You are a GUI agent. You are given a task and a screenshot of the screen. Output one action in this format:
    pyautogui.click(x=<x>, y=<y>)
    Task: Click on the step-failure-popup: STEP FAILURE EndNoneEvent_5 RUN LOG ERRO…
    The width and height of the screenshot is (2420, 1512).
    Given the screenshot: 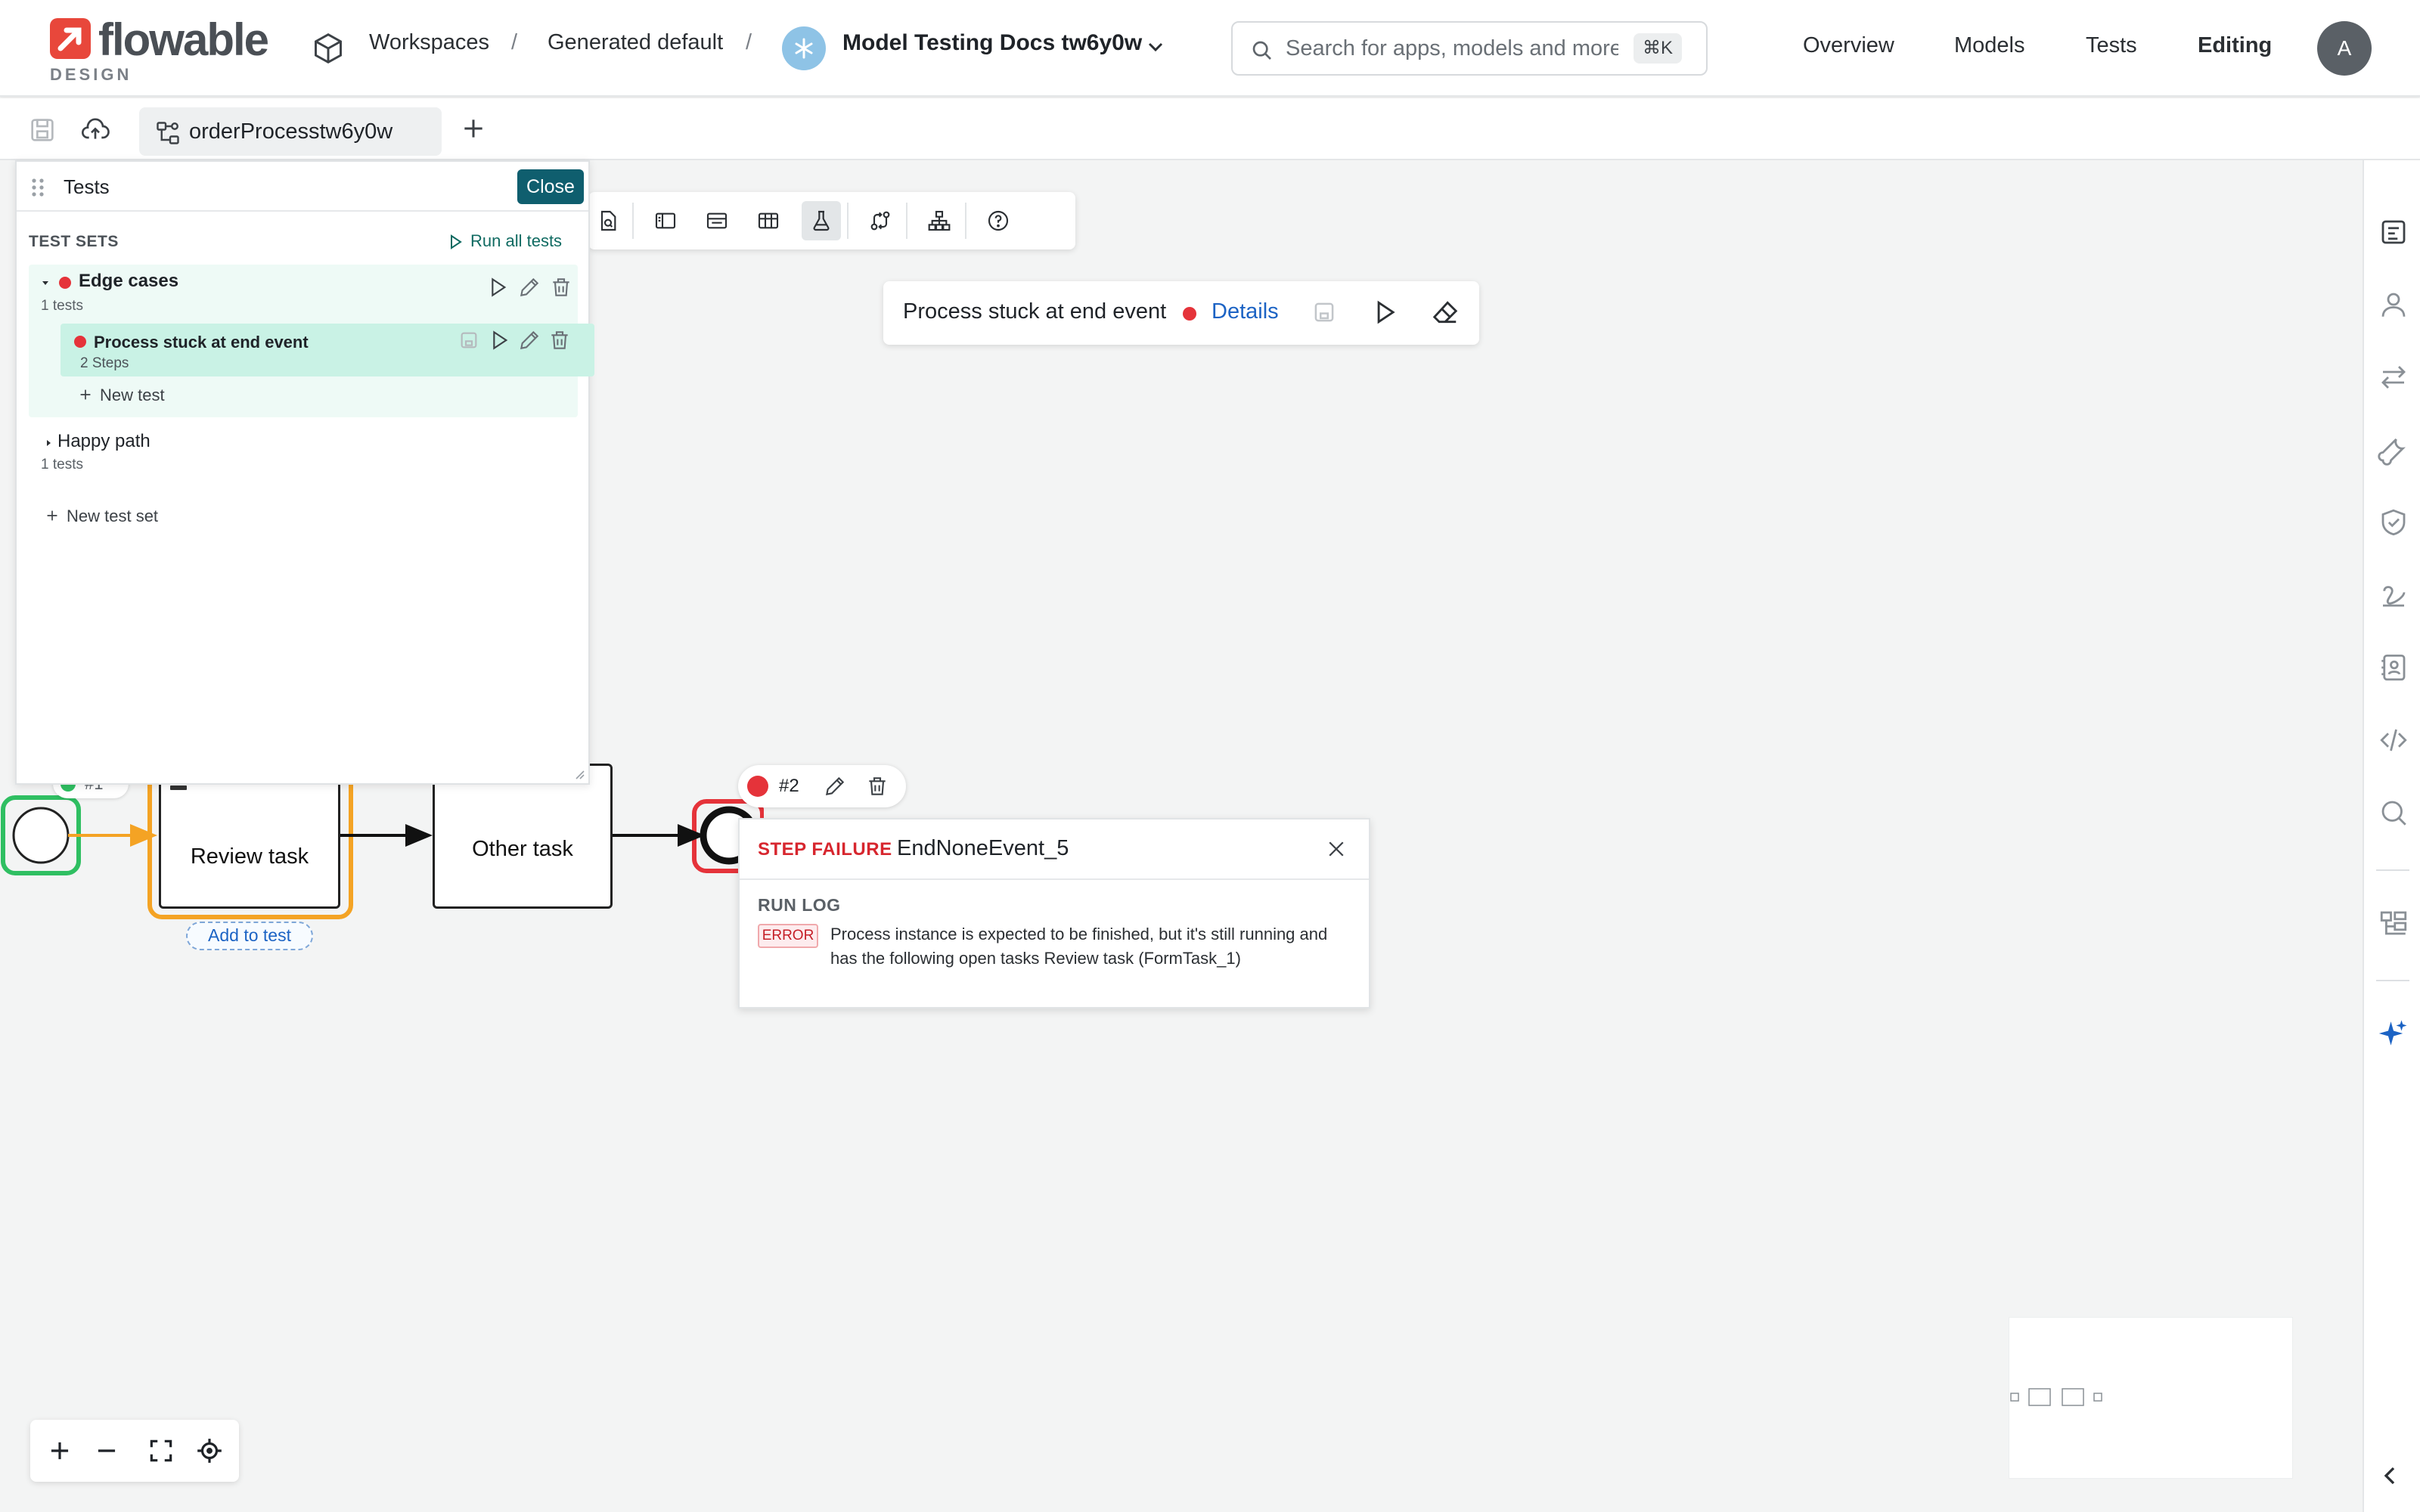 What is the action you would take?
    pyautogui.click(x=1054, y=913)
    